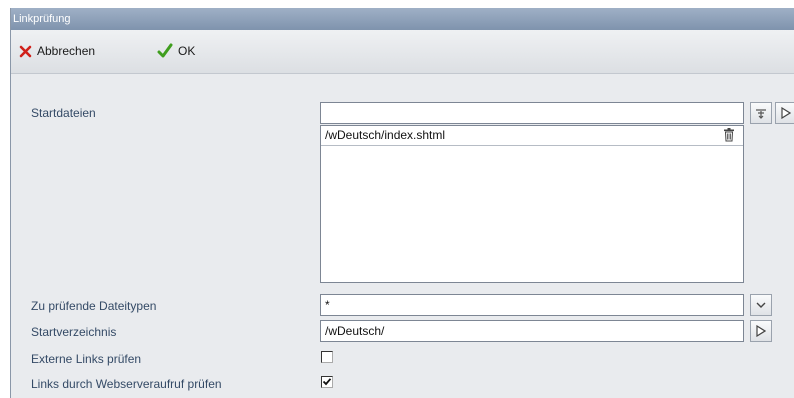 This screenshot has height=398, width=794. I want to click on file-list-item: /wDeutsch/index.shtml, so click(532, 136).